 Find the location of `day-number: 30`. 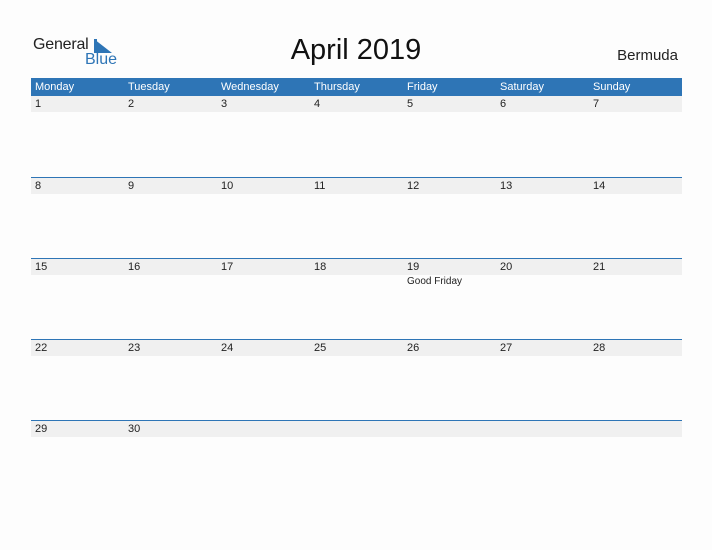

day-number: 30 is located at coordinates (134, 429).